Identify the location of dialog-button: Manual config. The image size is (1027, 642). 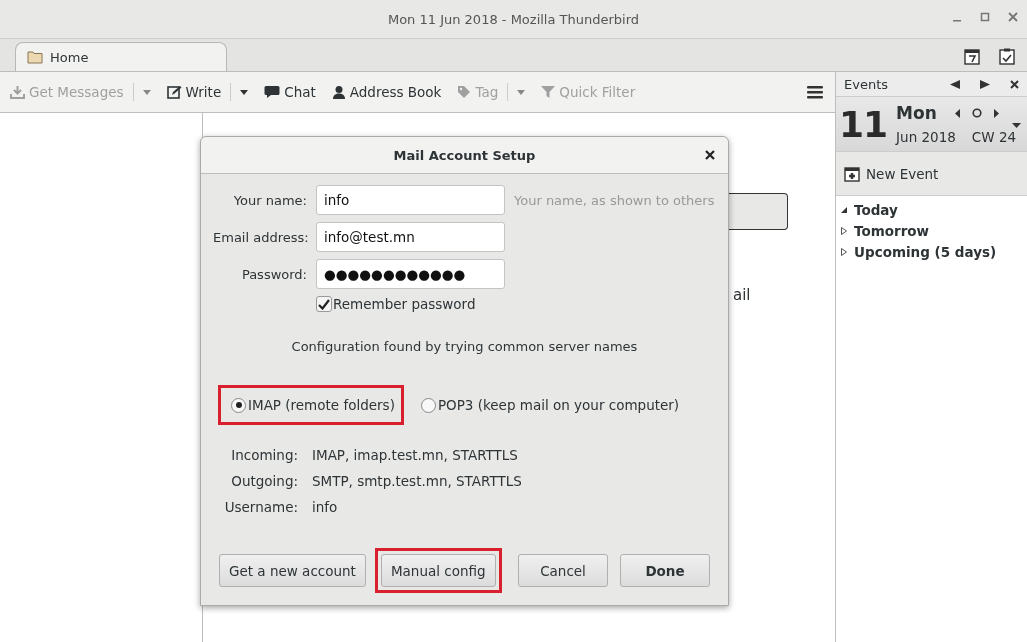
(438, 570).